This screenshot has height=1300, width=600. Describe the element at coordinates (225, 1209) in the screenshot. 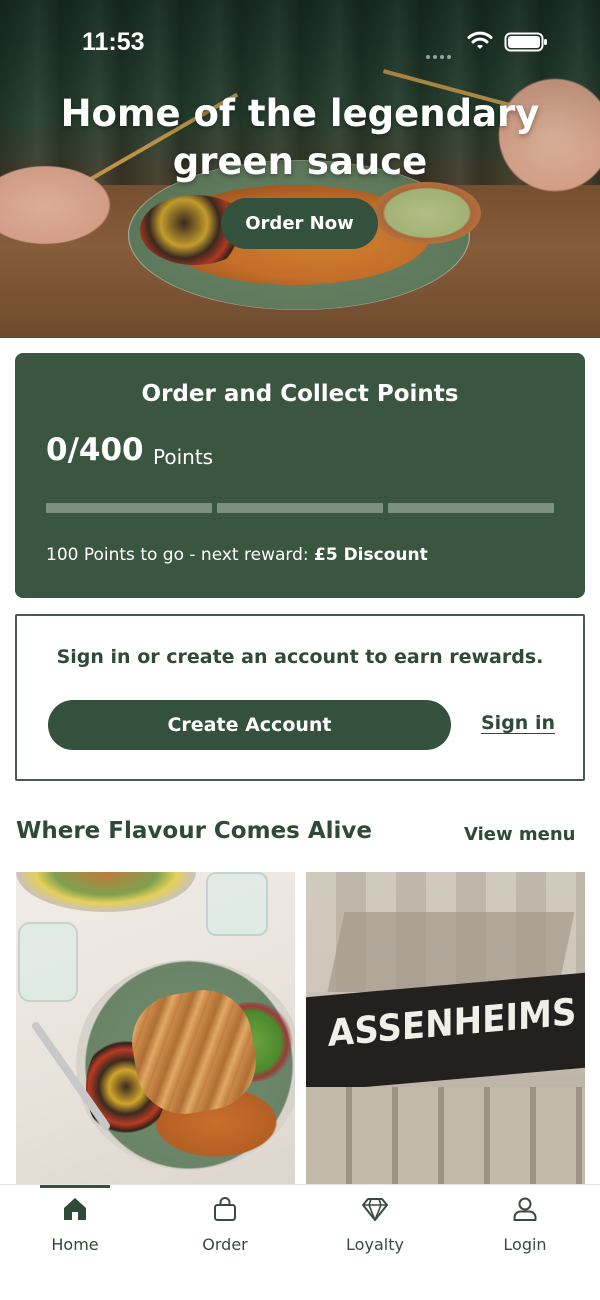

I see `bag-icon` at that location.